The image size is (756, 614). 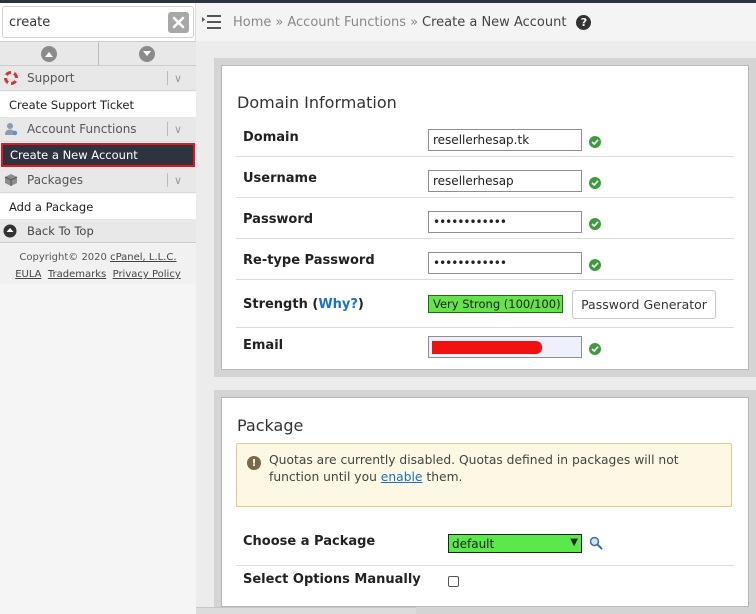 I want to click on email-label: Email, so click(x=263, y=345).